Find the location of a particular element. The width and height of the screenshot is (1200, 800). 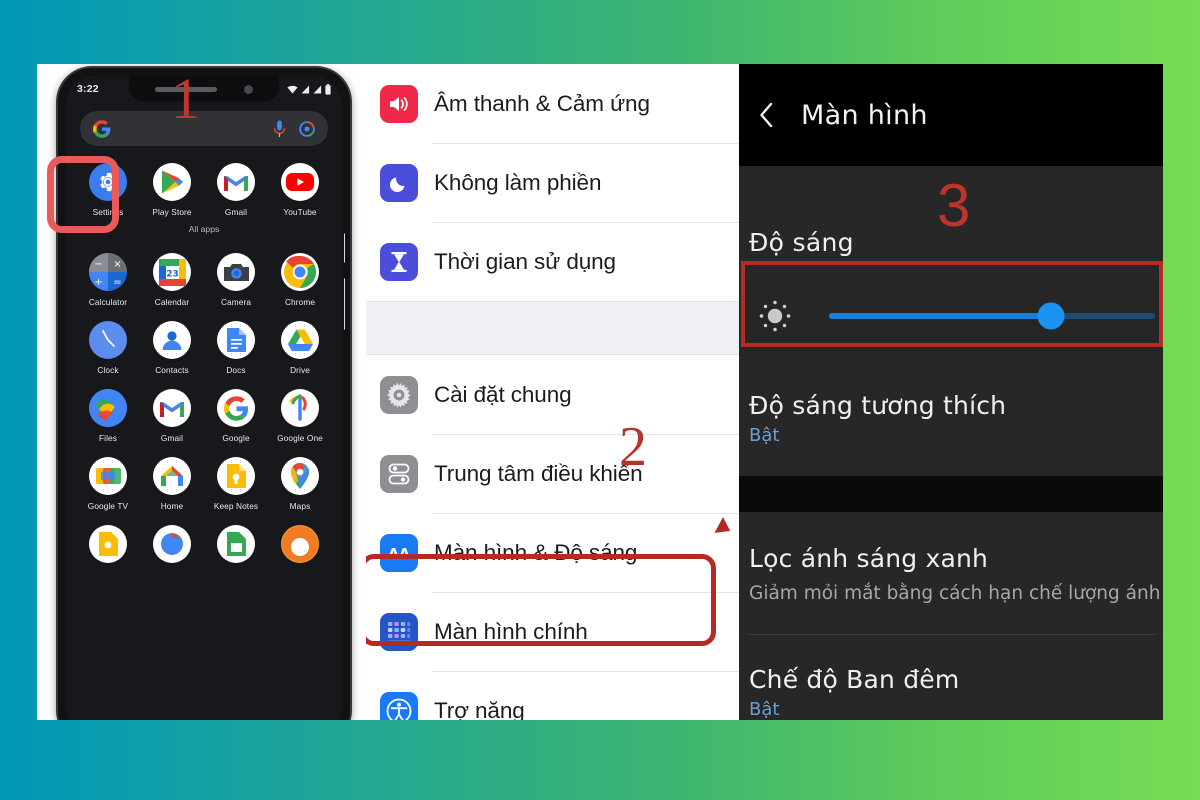

display-page-title: Màn hình is located at coordinates (864, 115).